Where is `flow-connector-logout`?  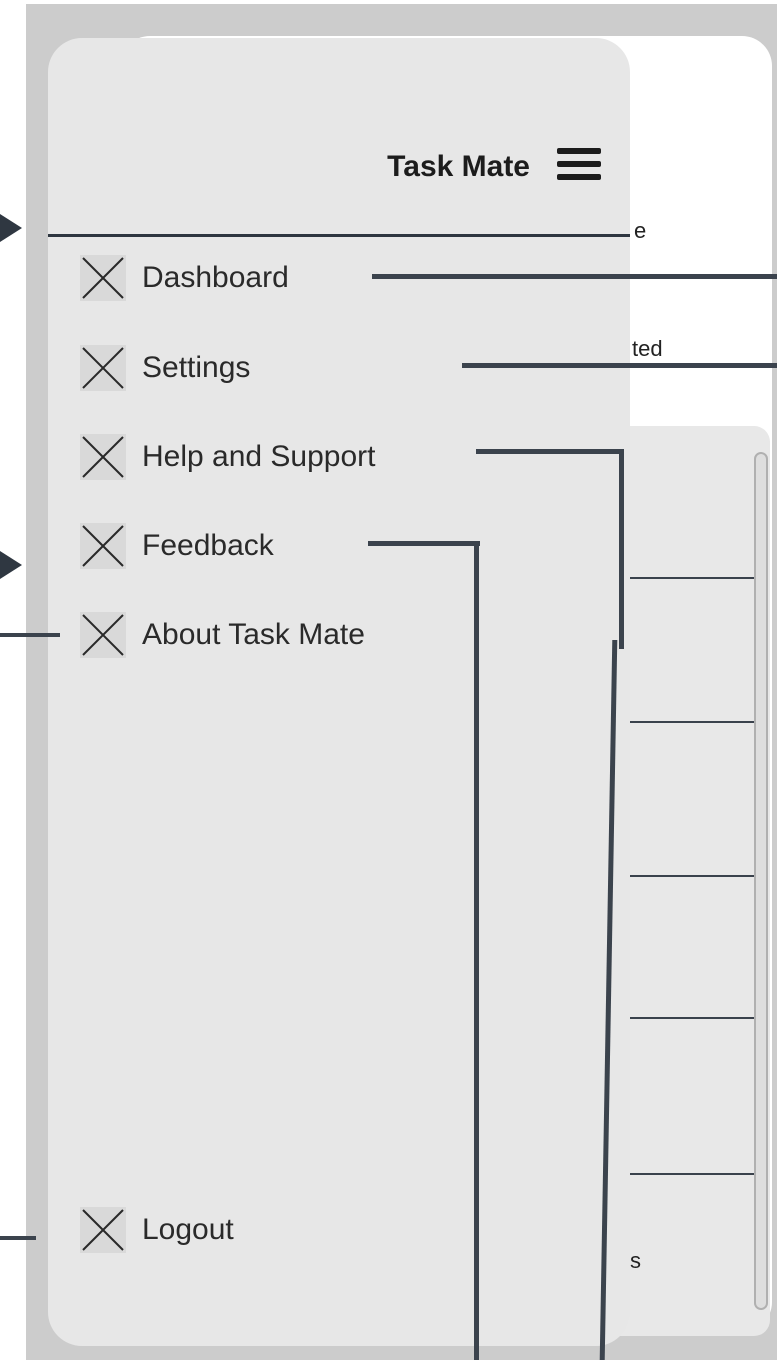 flow-connector-logout is located at coordinates (18, 1238).